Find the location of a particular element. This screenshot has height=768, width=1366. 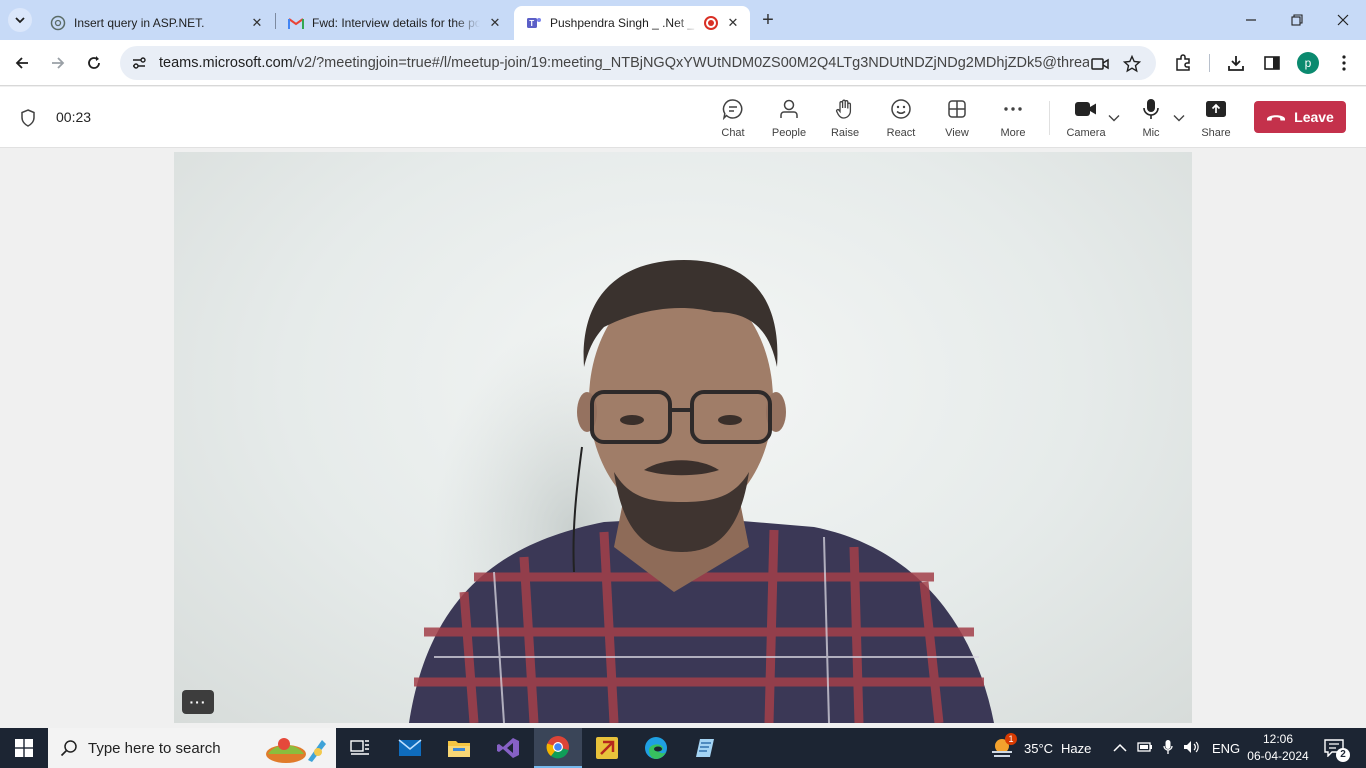

mic-options-chevron-icon is located at coordinates (1179, 118).